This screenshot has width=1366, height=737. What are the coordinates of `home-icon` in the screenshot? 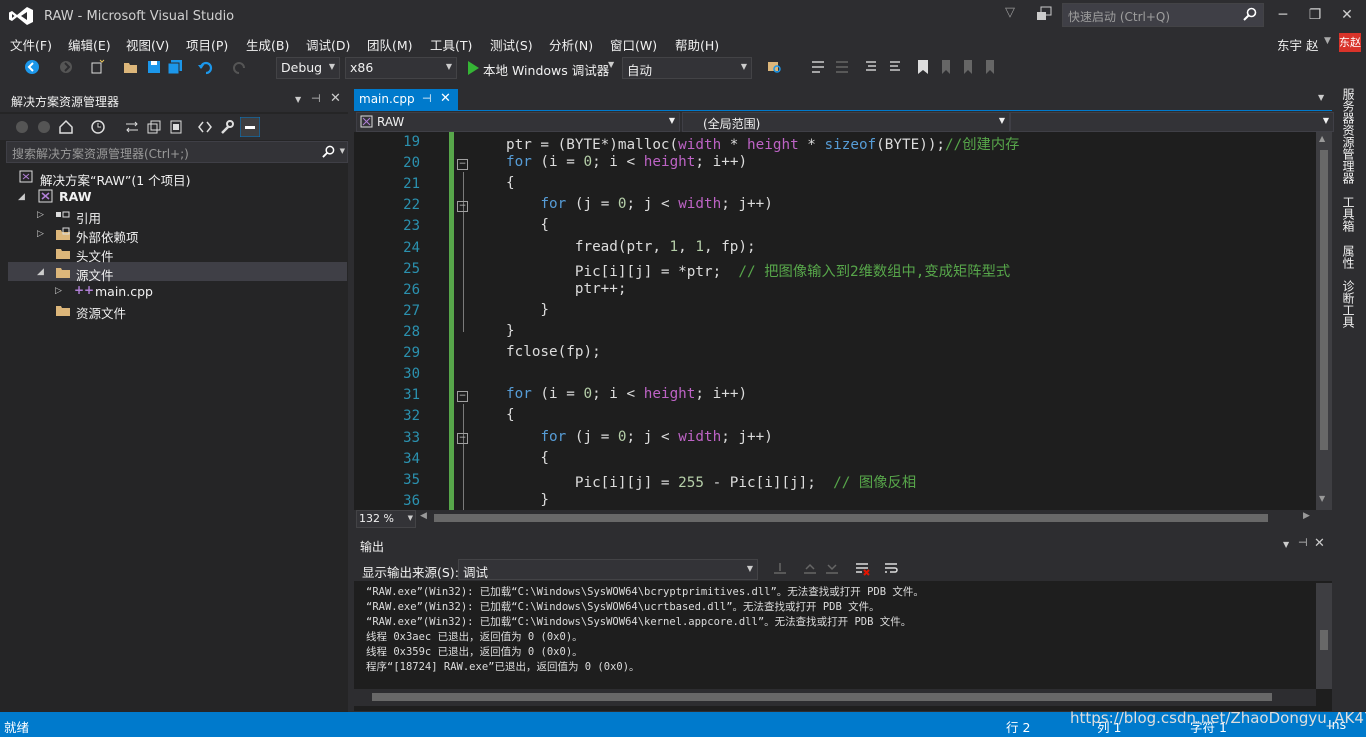 It's located at (66, 127).